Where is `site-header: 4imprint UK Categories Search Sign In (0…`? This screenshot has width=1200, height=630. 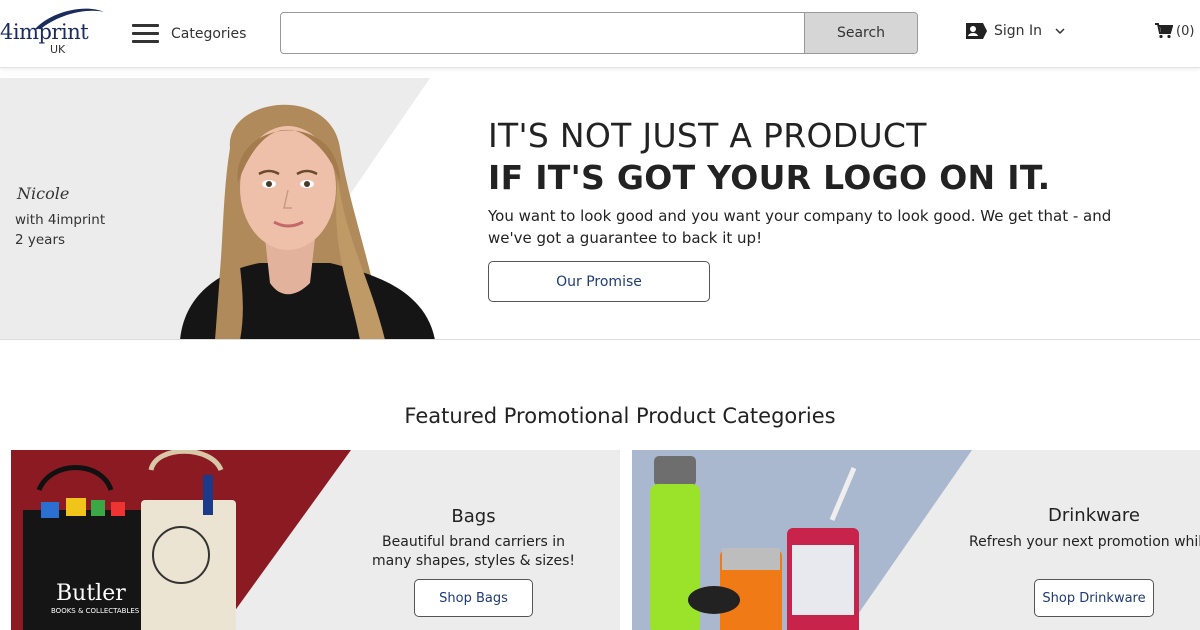 site-header: 4imprint UK Categories Search Sign In (0… is located at coordinates (600, 34).